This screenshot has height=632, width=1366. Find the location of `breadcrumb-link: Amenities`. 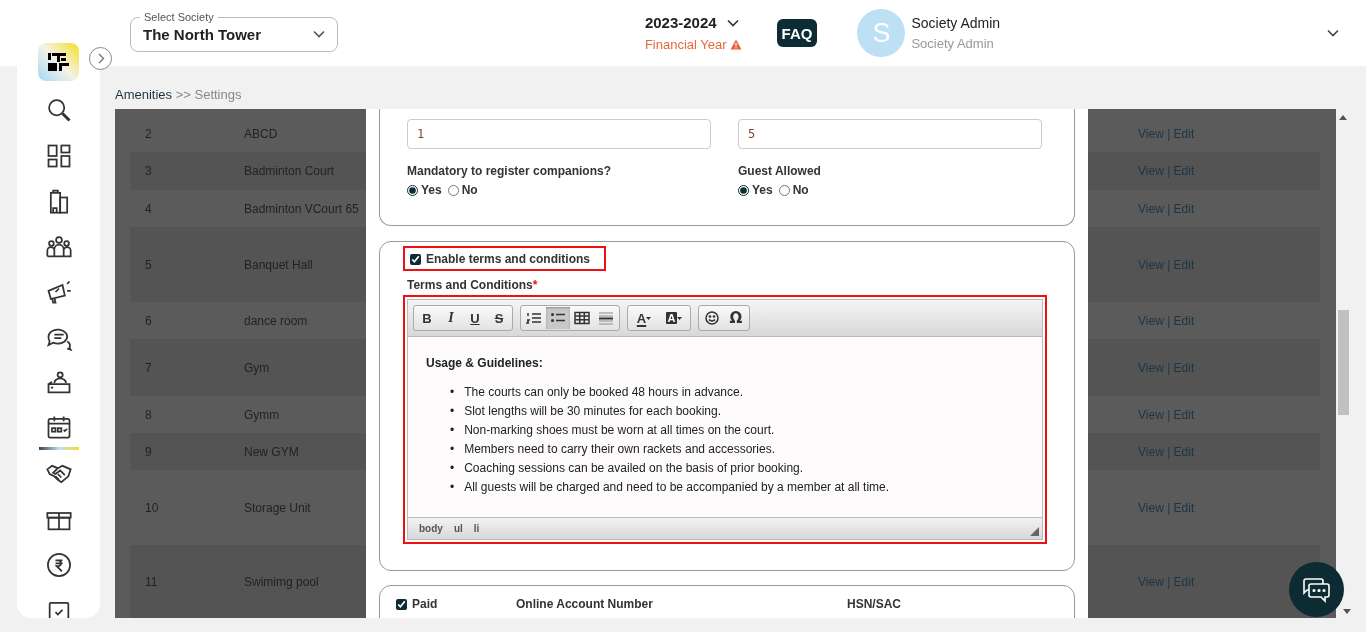

breadcrumb-link: Amenities is located at coordinates (144, 94).